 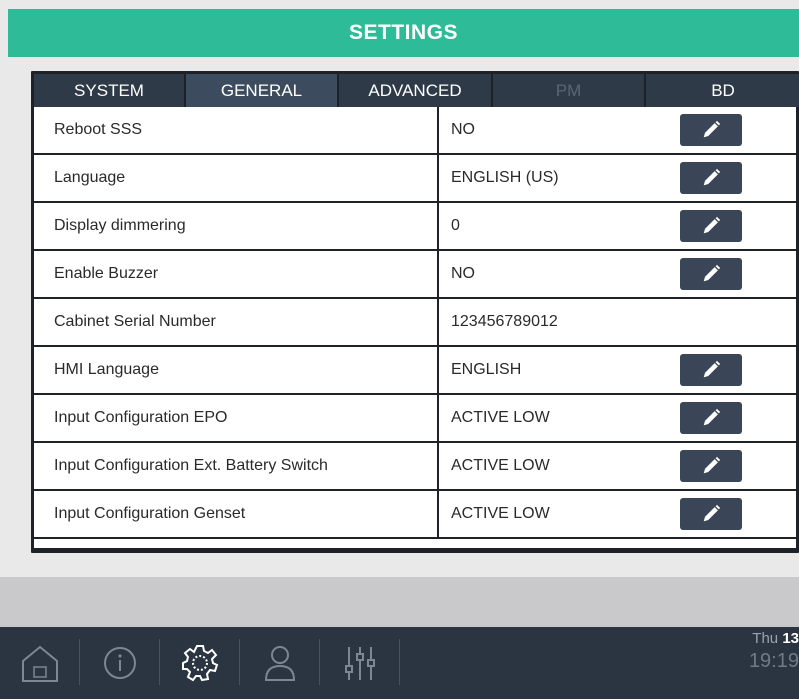 I want to click on setting-value: 0, so click(x=455, y=225).